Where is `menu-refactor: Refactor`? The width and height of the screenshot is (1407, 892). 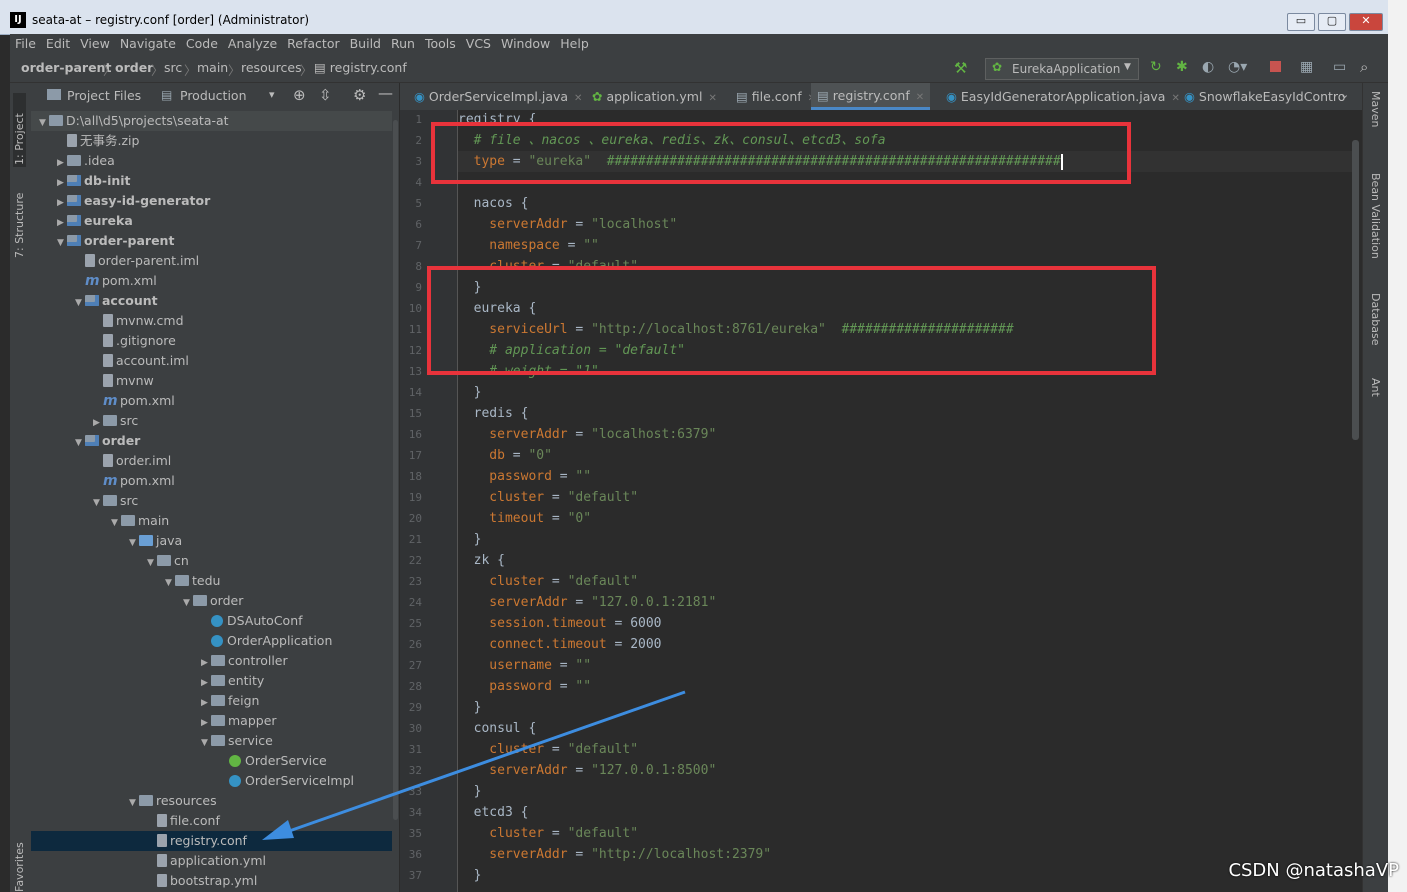
menu-refactor: Refactor is located at coordinates (313, 44).